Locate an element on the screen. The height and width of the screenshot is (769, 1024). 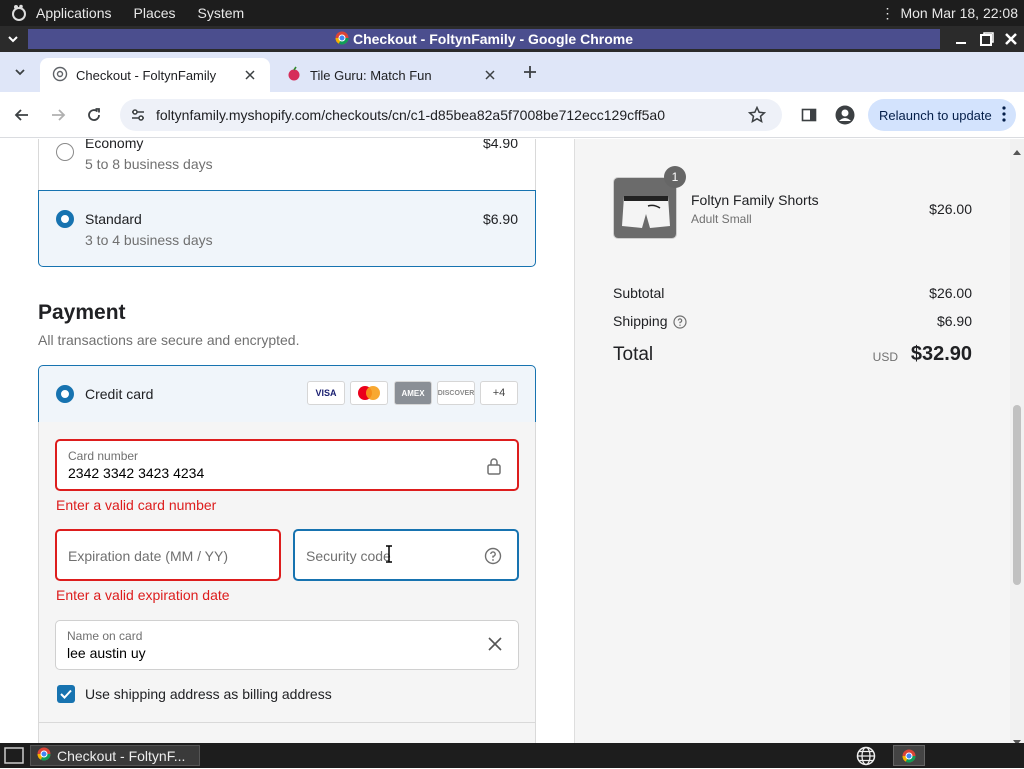
tab-checkout: Checkout - FoltynFamily is located at coordinates (155, 75).